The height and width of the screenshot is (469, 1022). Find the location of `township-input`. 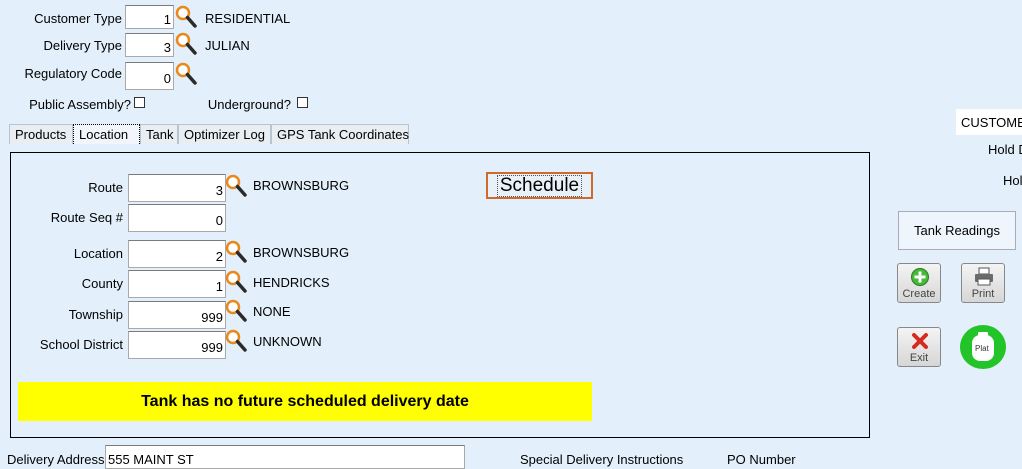

township-input is located at coordinates (177, 315).